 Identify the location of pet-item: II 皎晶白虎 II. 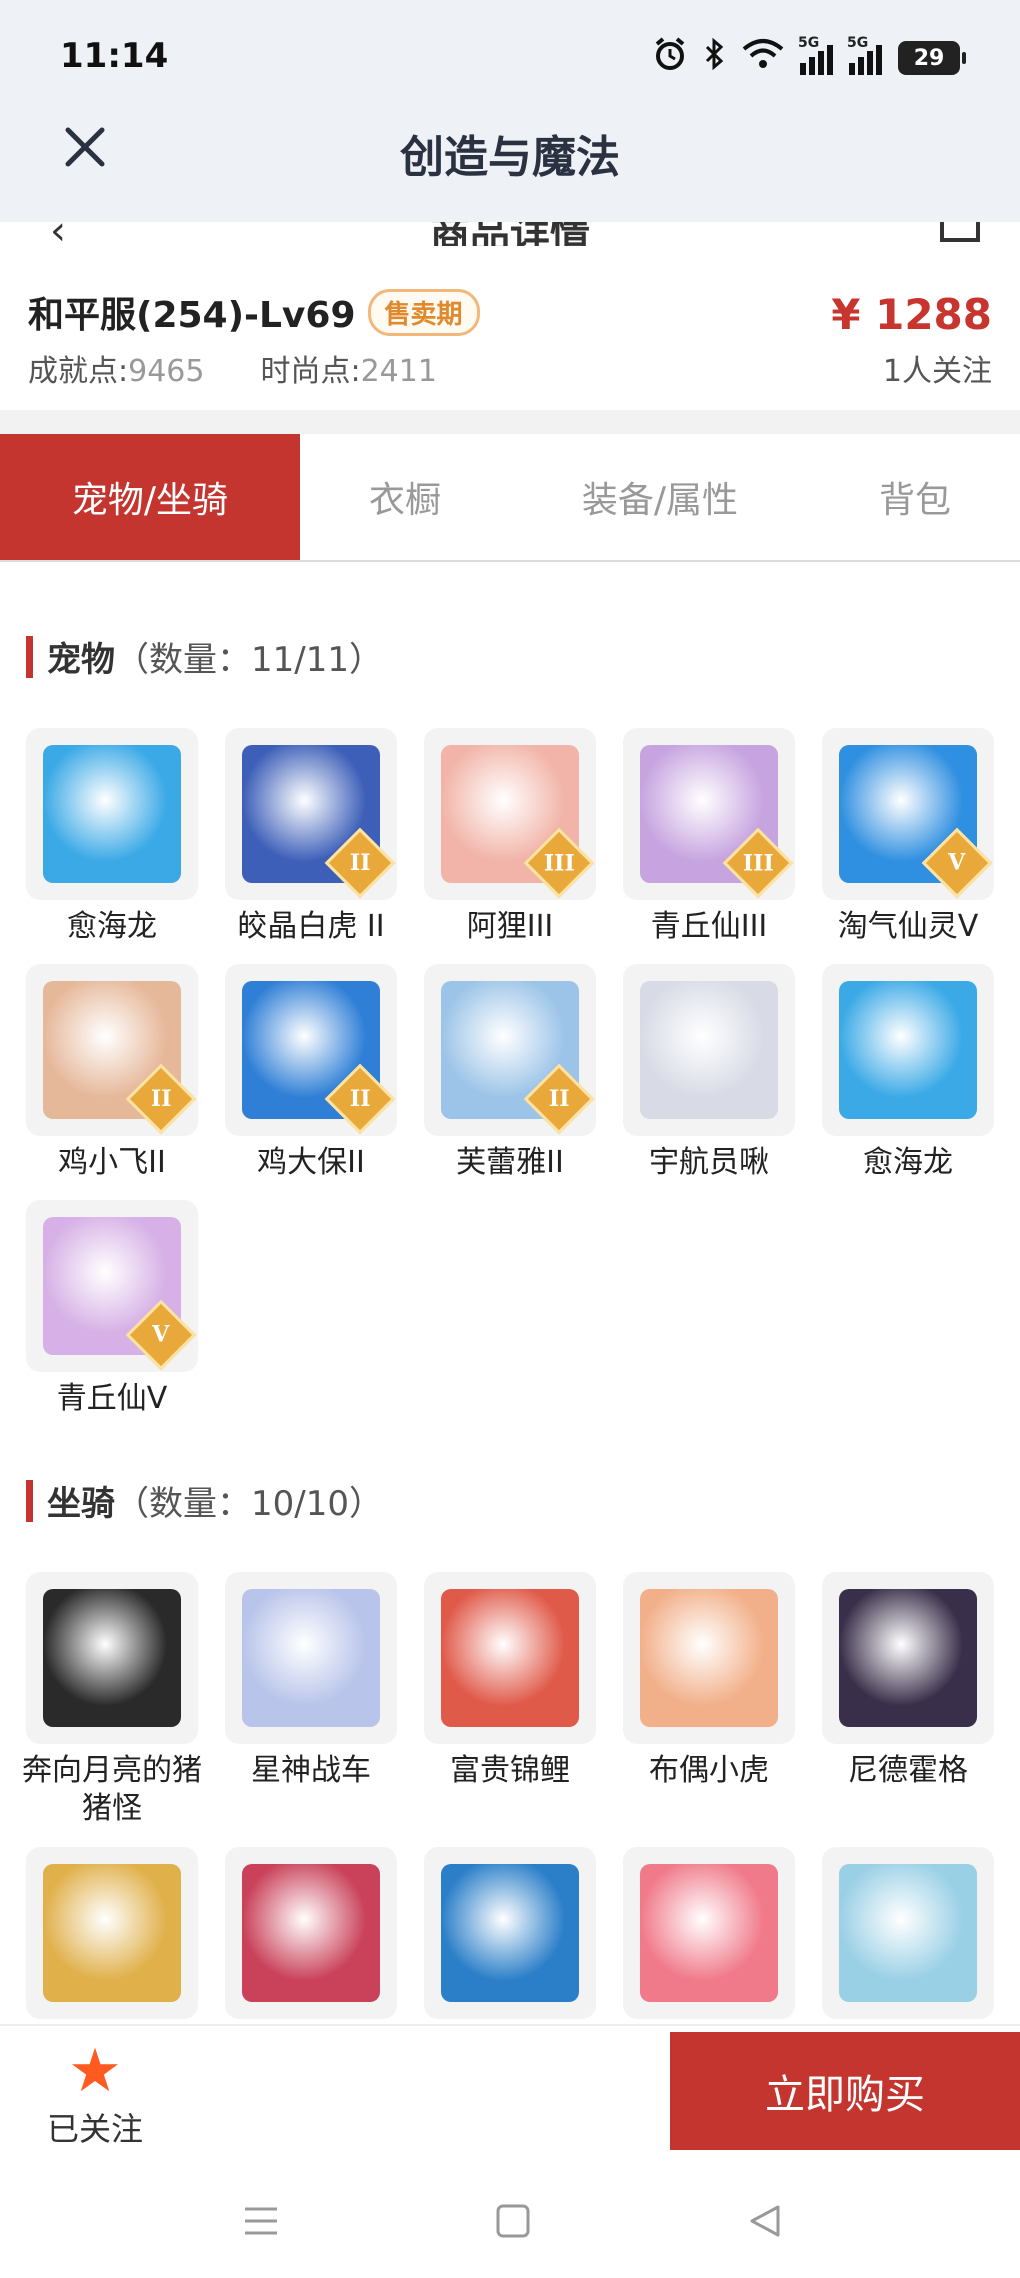
(311, 846).